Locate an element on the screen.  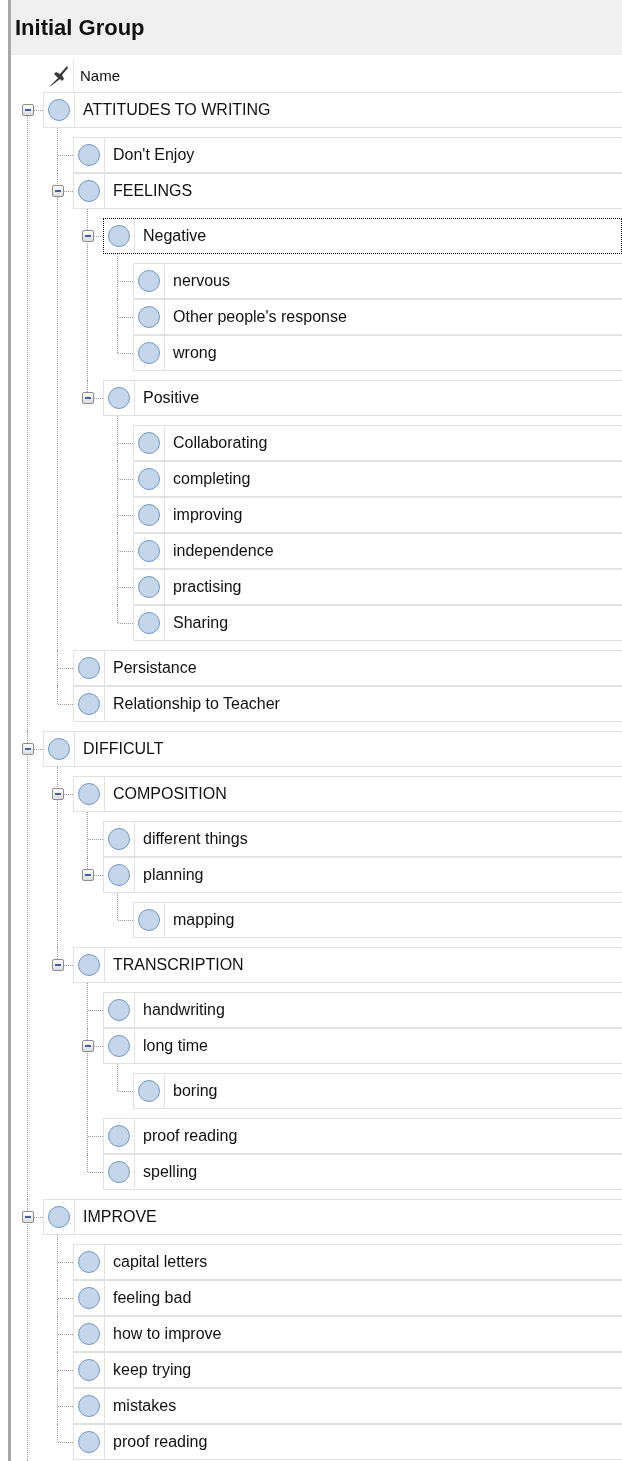
tree-item: feeling bad is located at coordinates (347, 1298).